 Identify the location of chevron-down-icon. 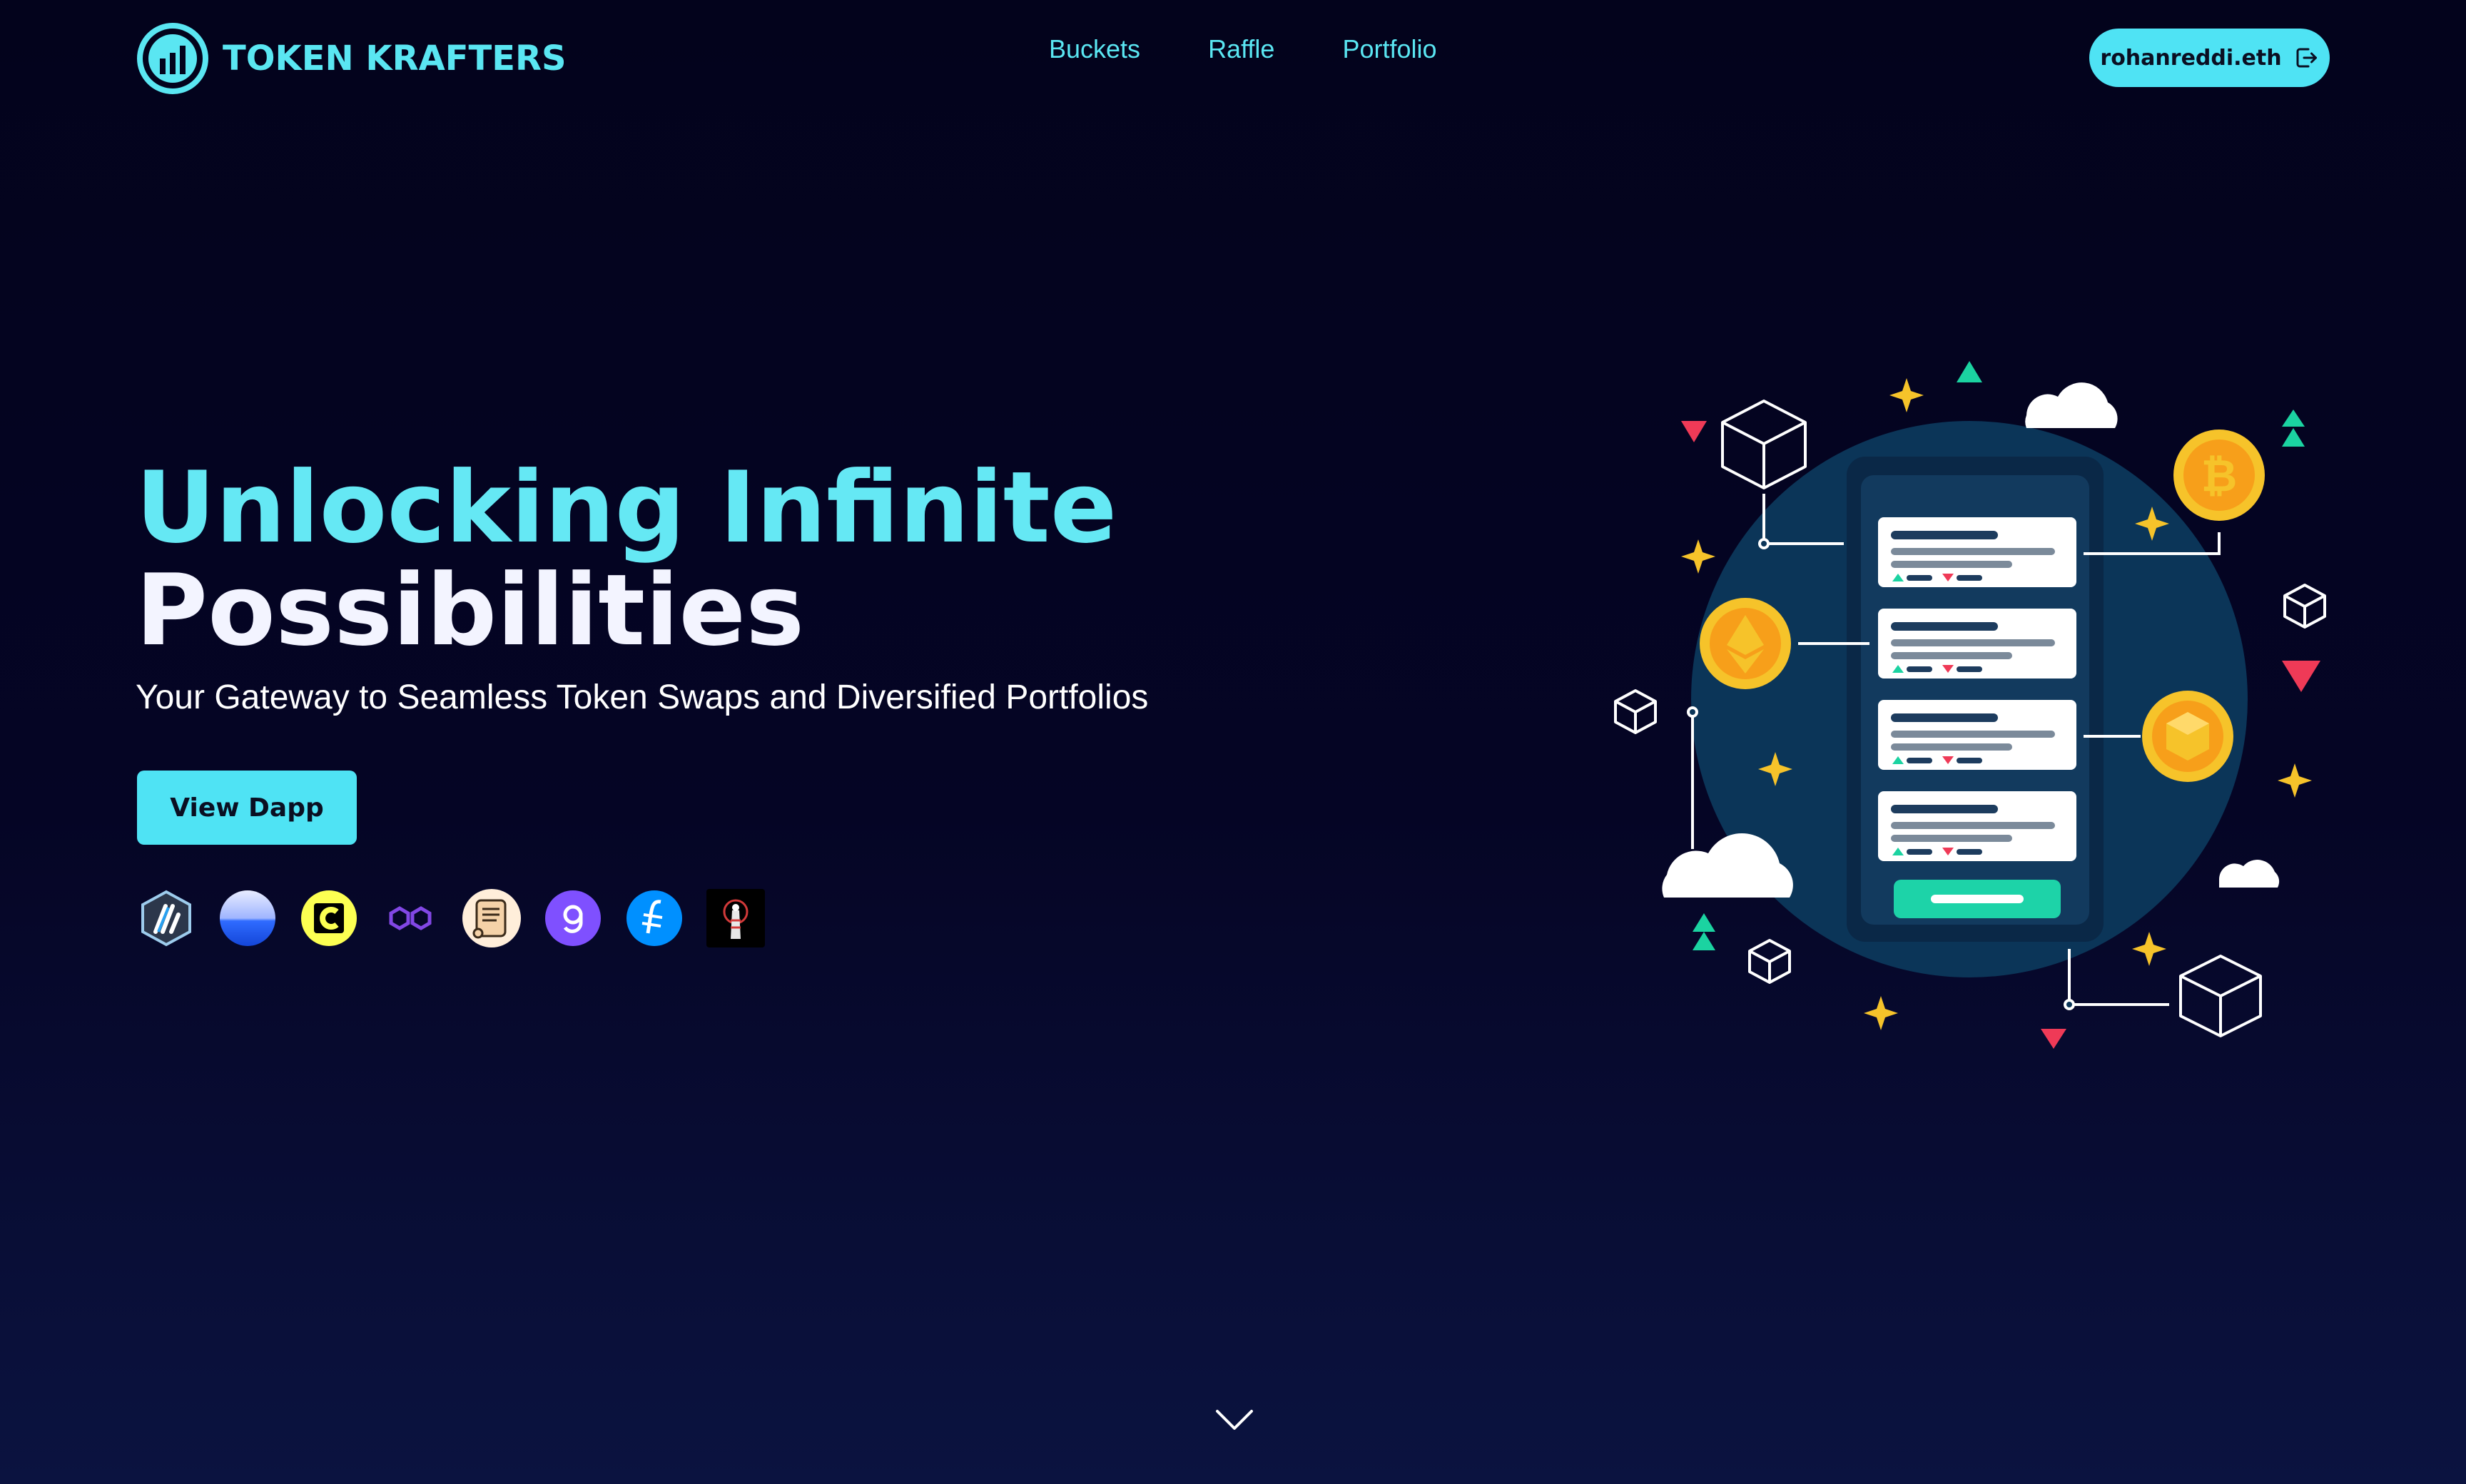
(1234, 1420).